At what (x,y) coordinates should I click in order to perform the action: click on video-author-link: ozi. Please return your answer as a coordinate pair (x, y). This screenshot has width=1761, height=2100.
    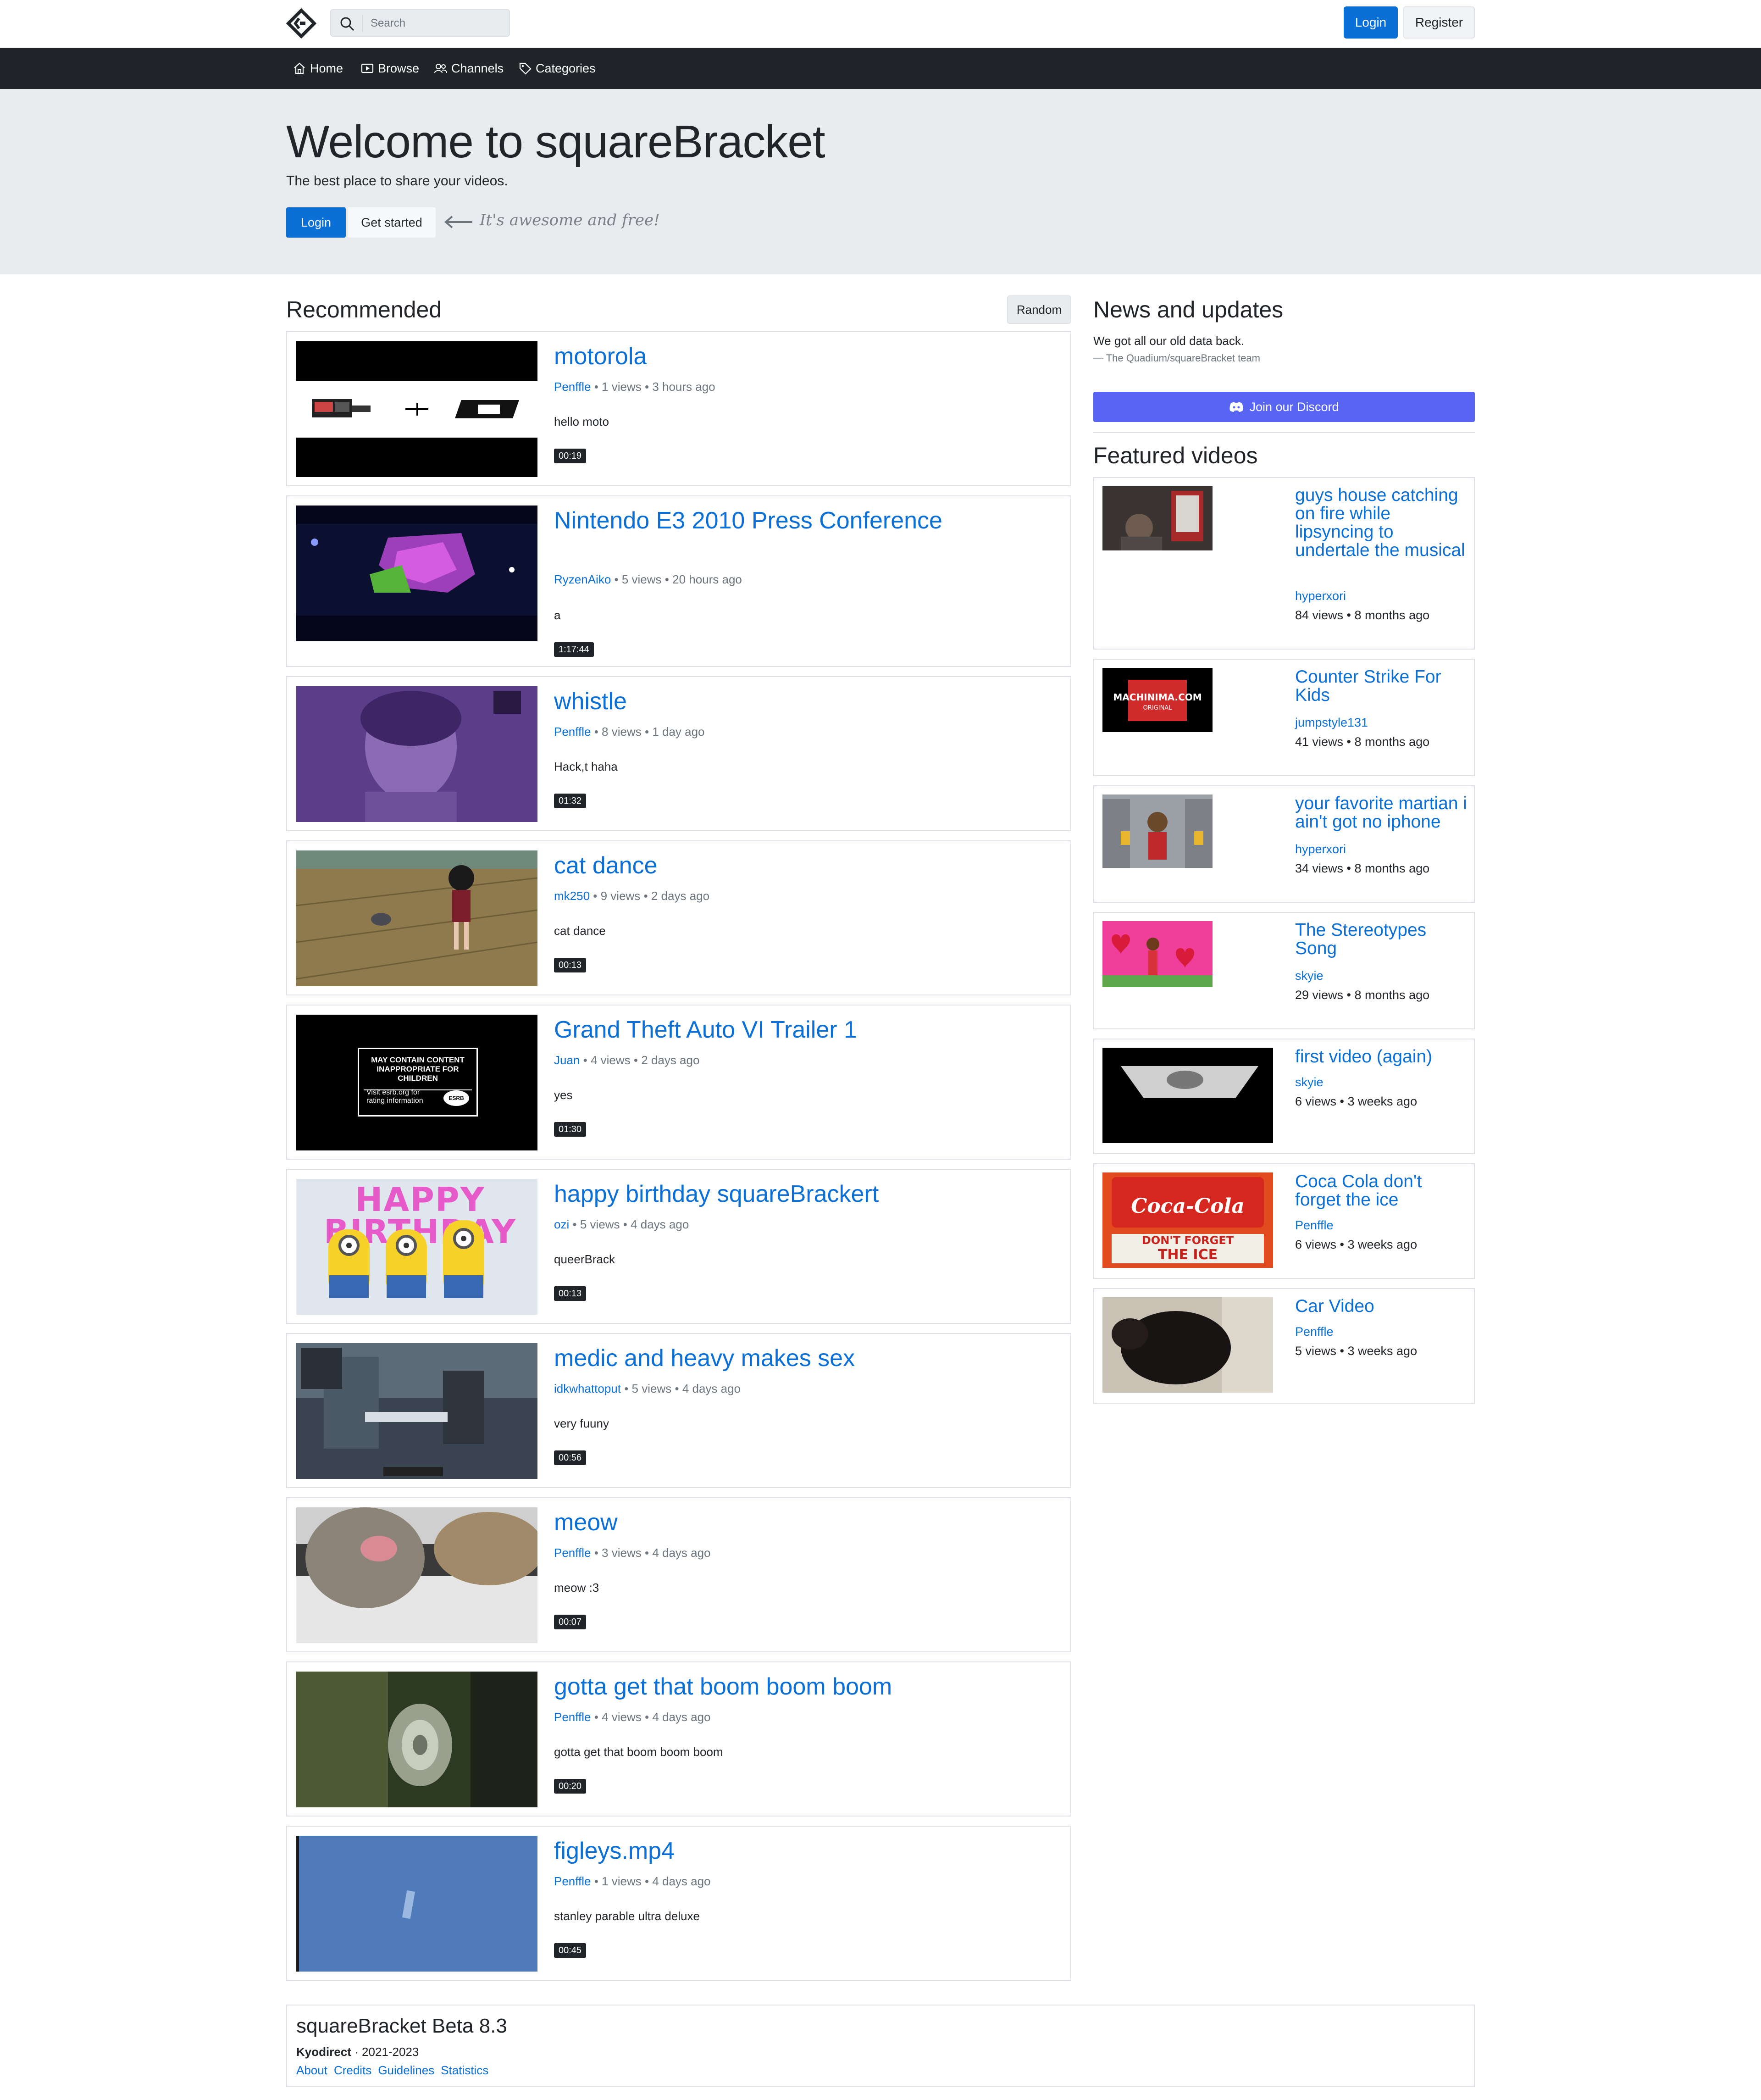
    Looking at the image, I should click on (561, 1224).